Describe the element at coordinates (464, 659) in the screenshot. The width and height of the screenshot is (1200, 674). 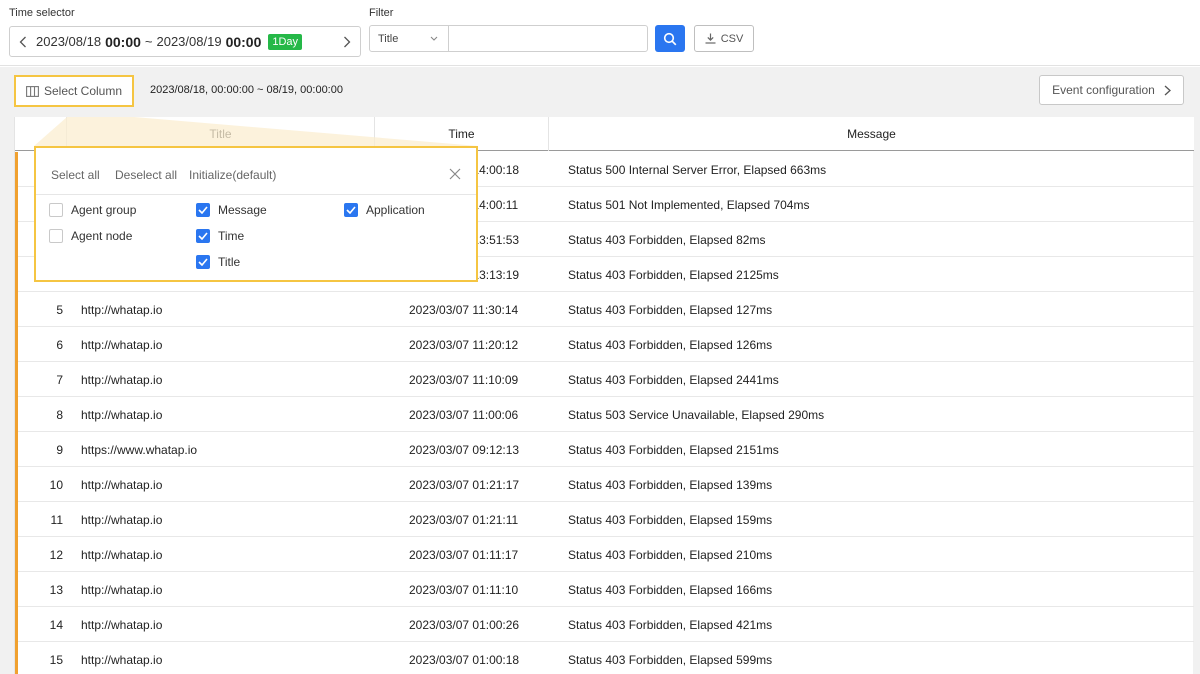
I see `row-time: 2023/03/07 01:00:18` at that location.